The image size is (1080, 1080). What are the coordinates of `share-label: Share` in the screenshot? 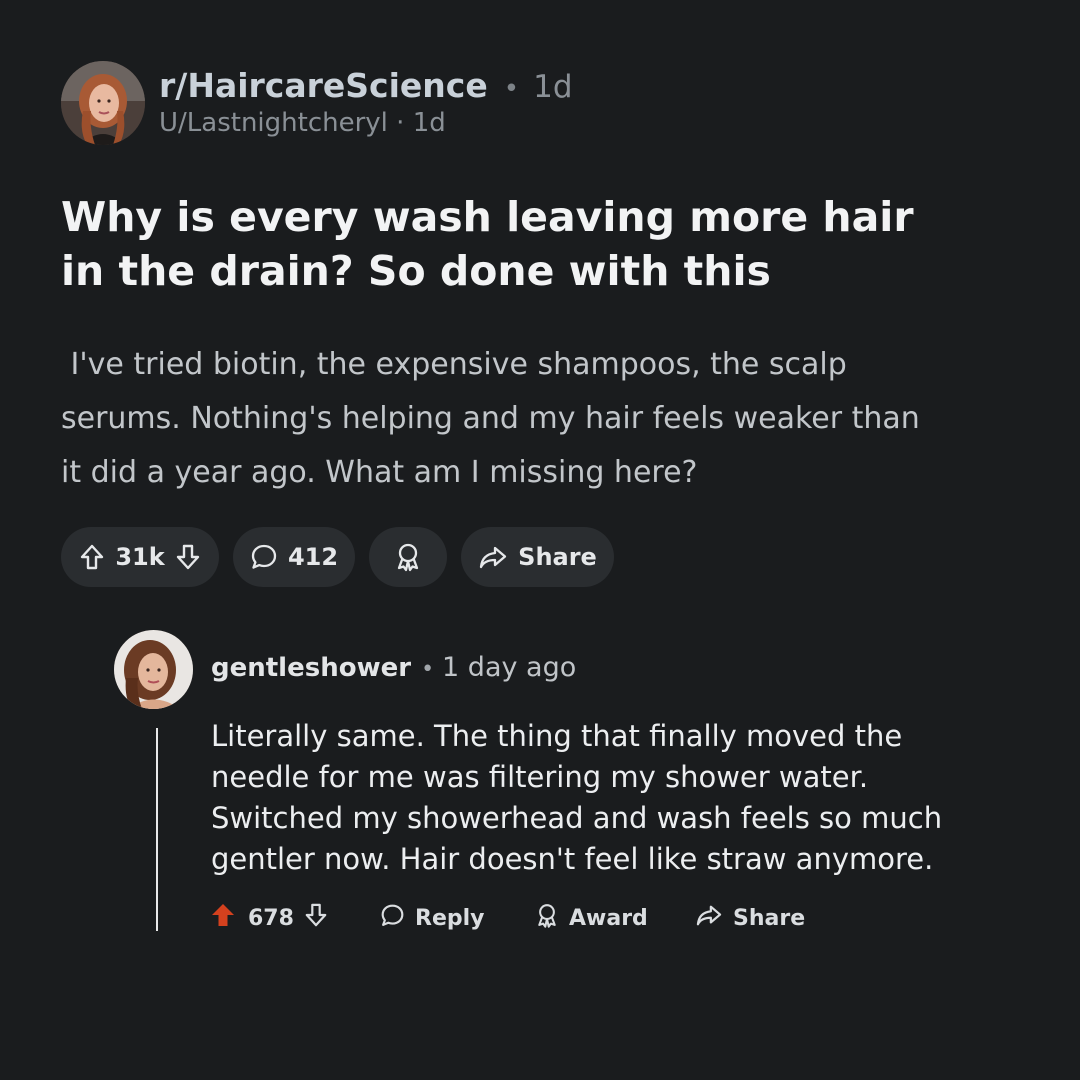 It's located at (557, 557).